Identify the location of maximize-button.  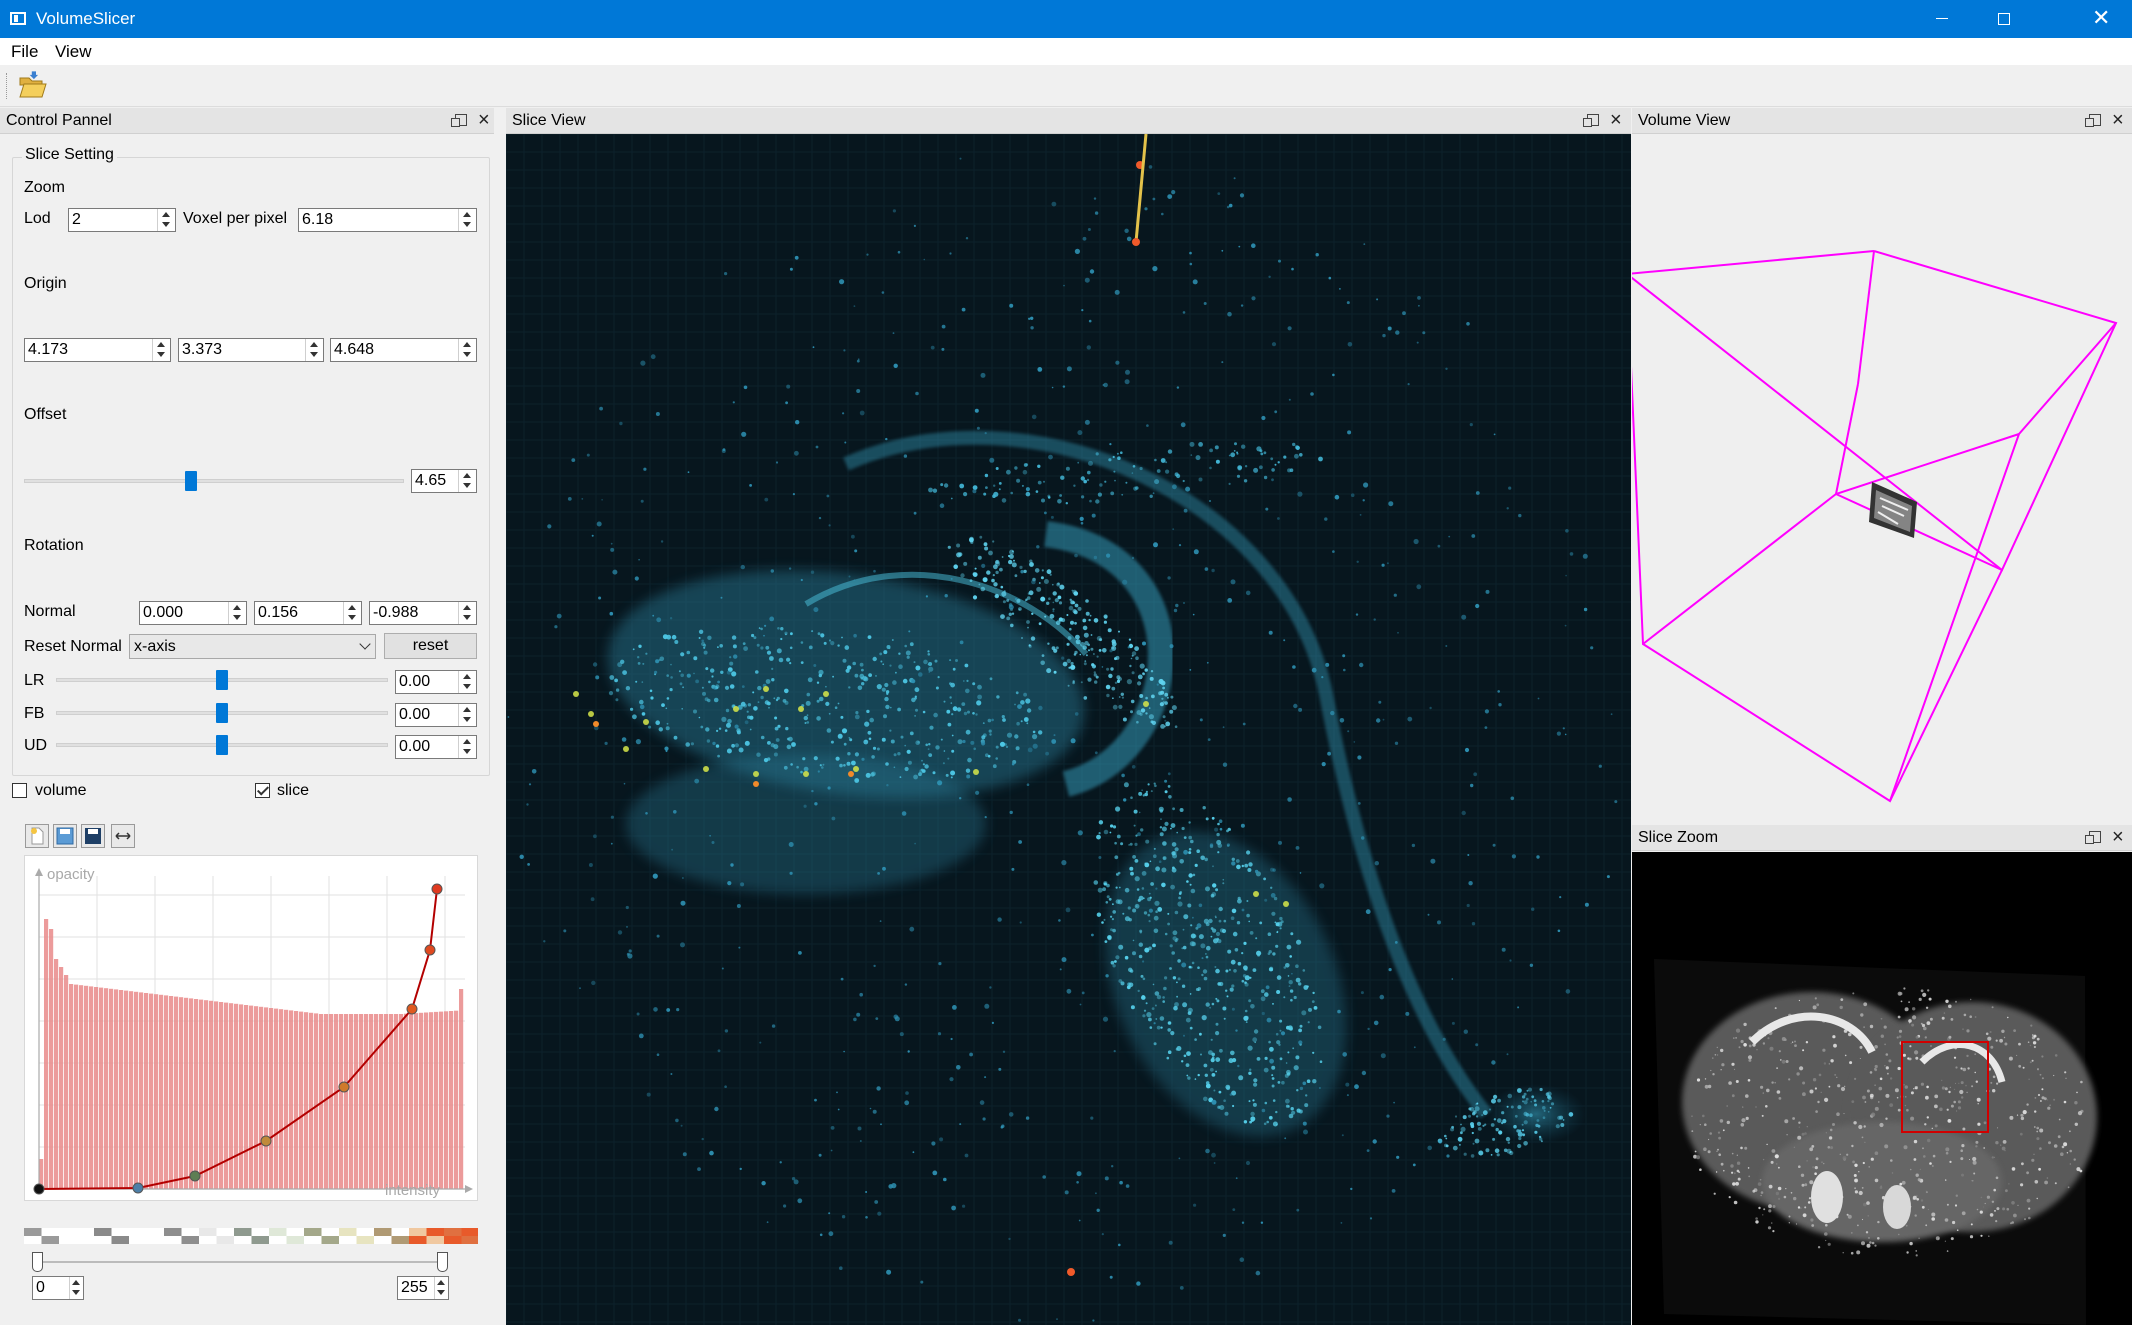
(2003, 19).